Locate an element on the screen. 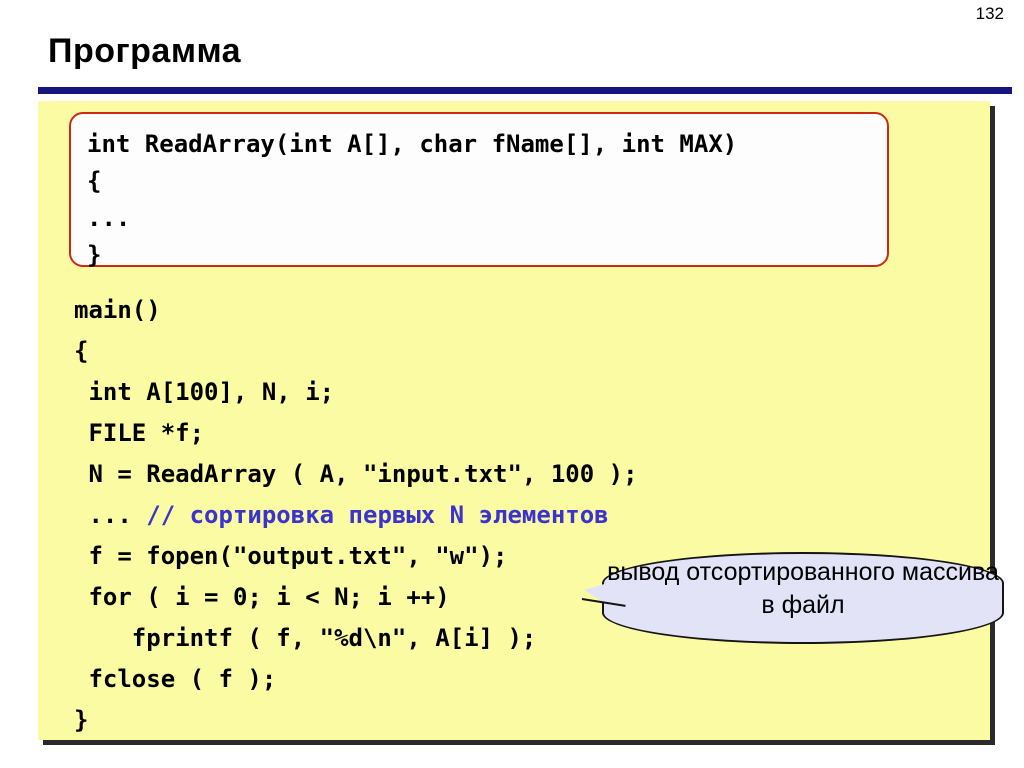 This screenshot has width=1024, height=768. callout-text: вывод отсортированного массива в файл is located at coordinates (803, 588).